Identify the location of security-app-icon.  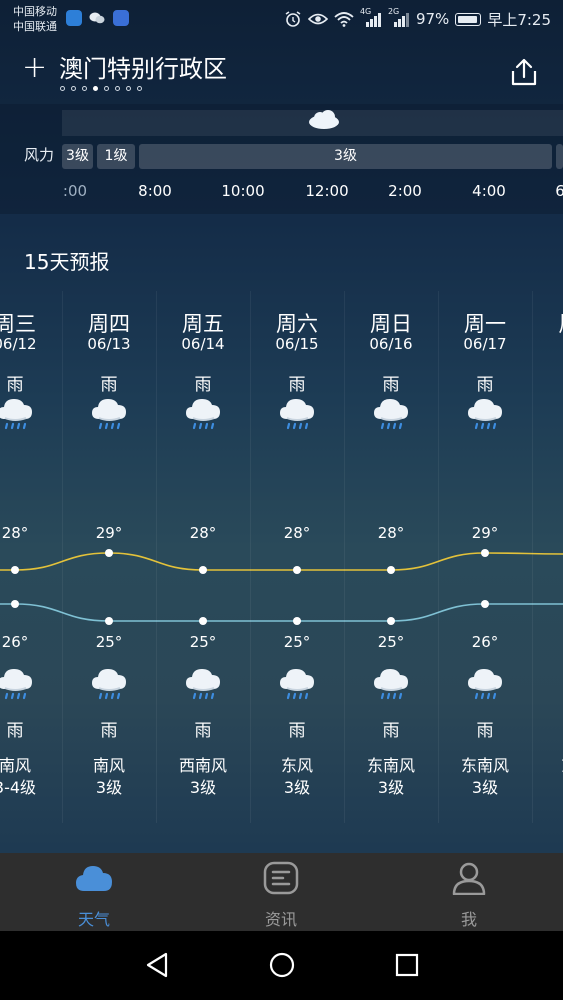
(74, 18).